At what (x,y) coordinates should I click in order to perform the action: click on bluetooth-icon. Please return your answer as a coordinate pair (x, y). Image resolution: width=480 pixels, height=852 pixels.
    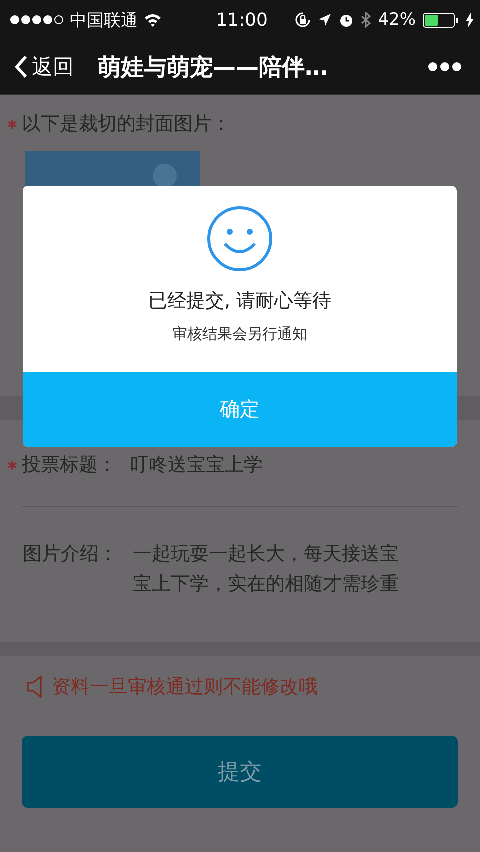
    Looking at the image, I should click on (366, 20).